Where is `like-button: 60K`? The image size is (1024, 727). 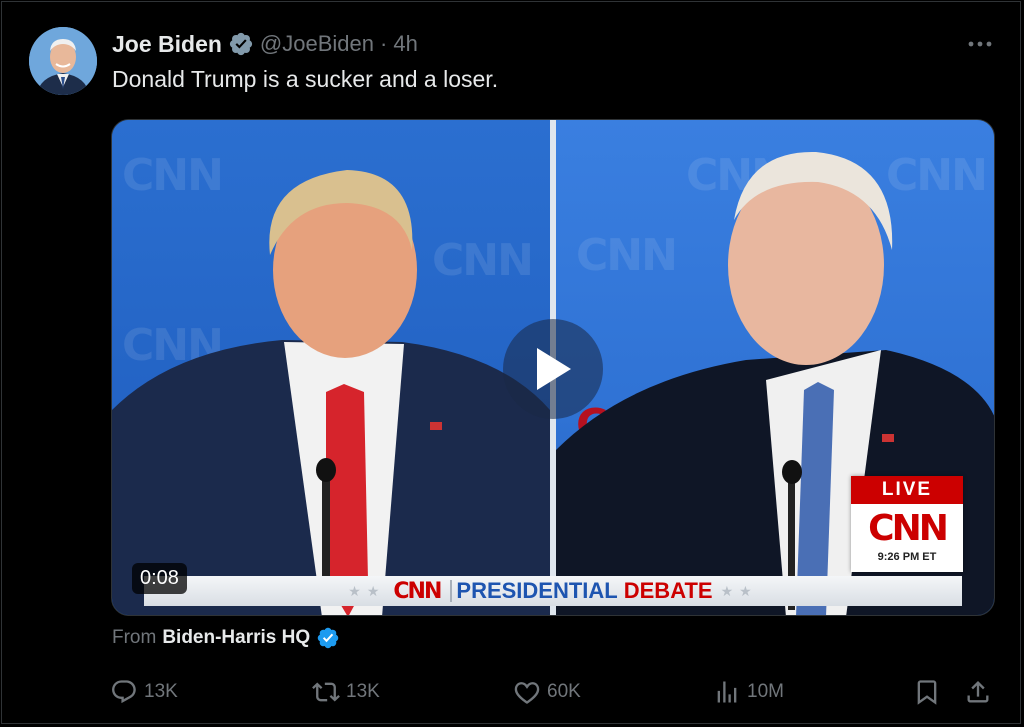
like-button: 60K is located at coordinates (547, 692).